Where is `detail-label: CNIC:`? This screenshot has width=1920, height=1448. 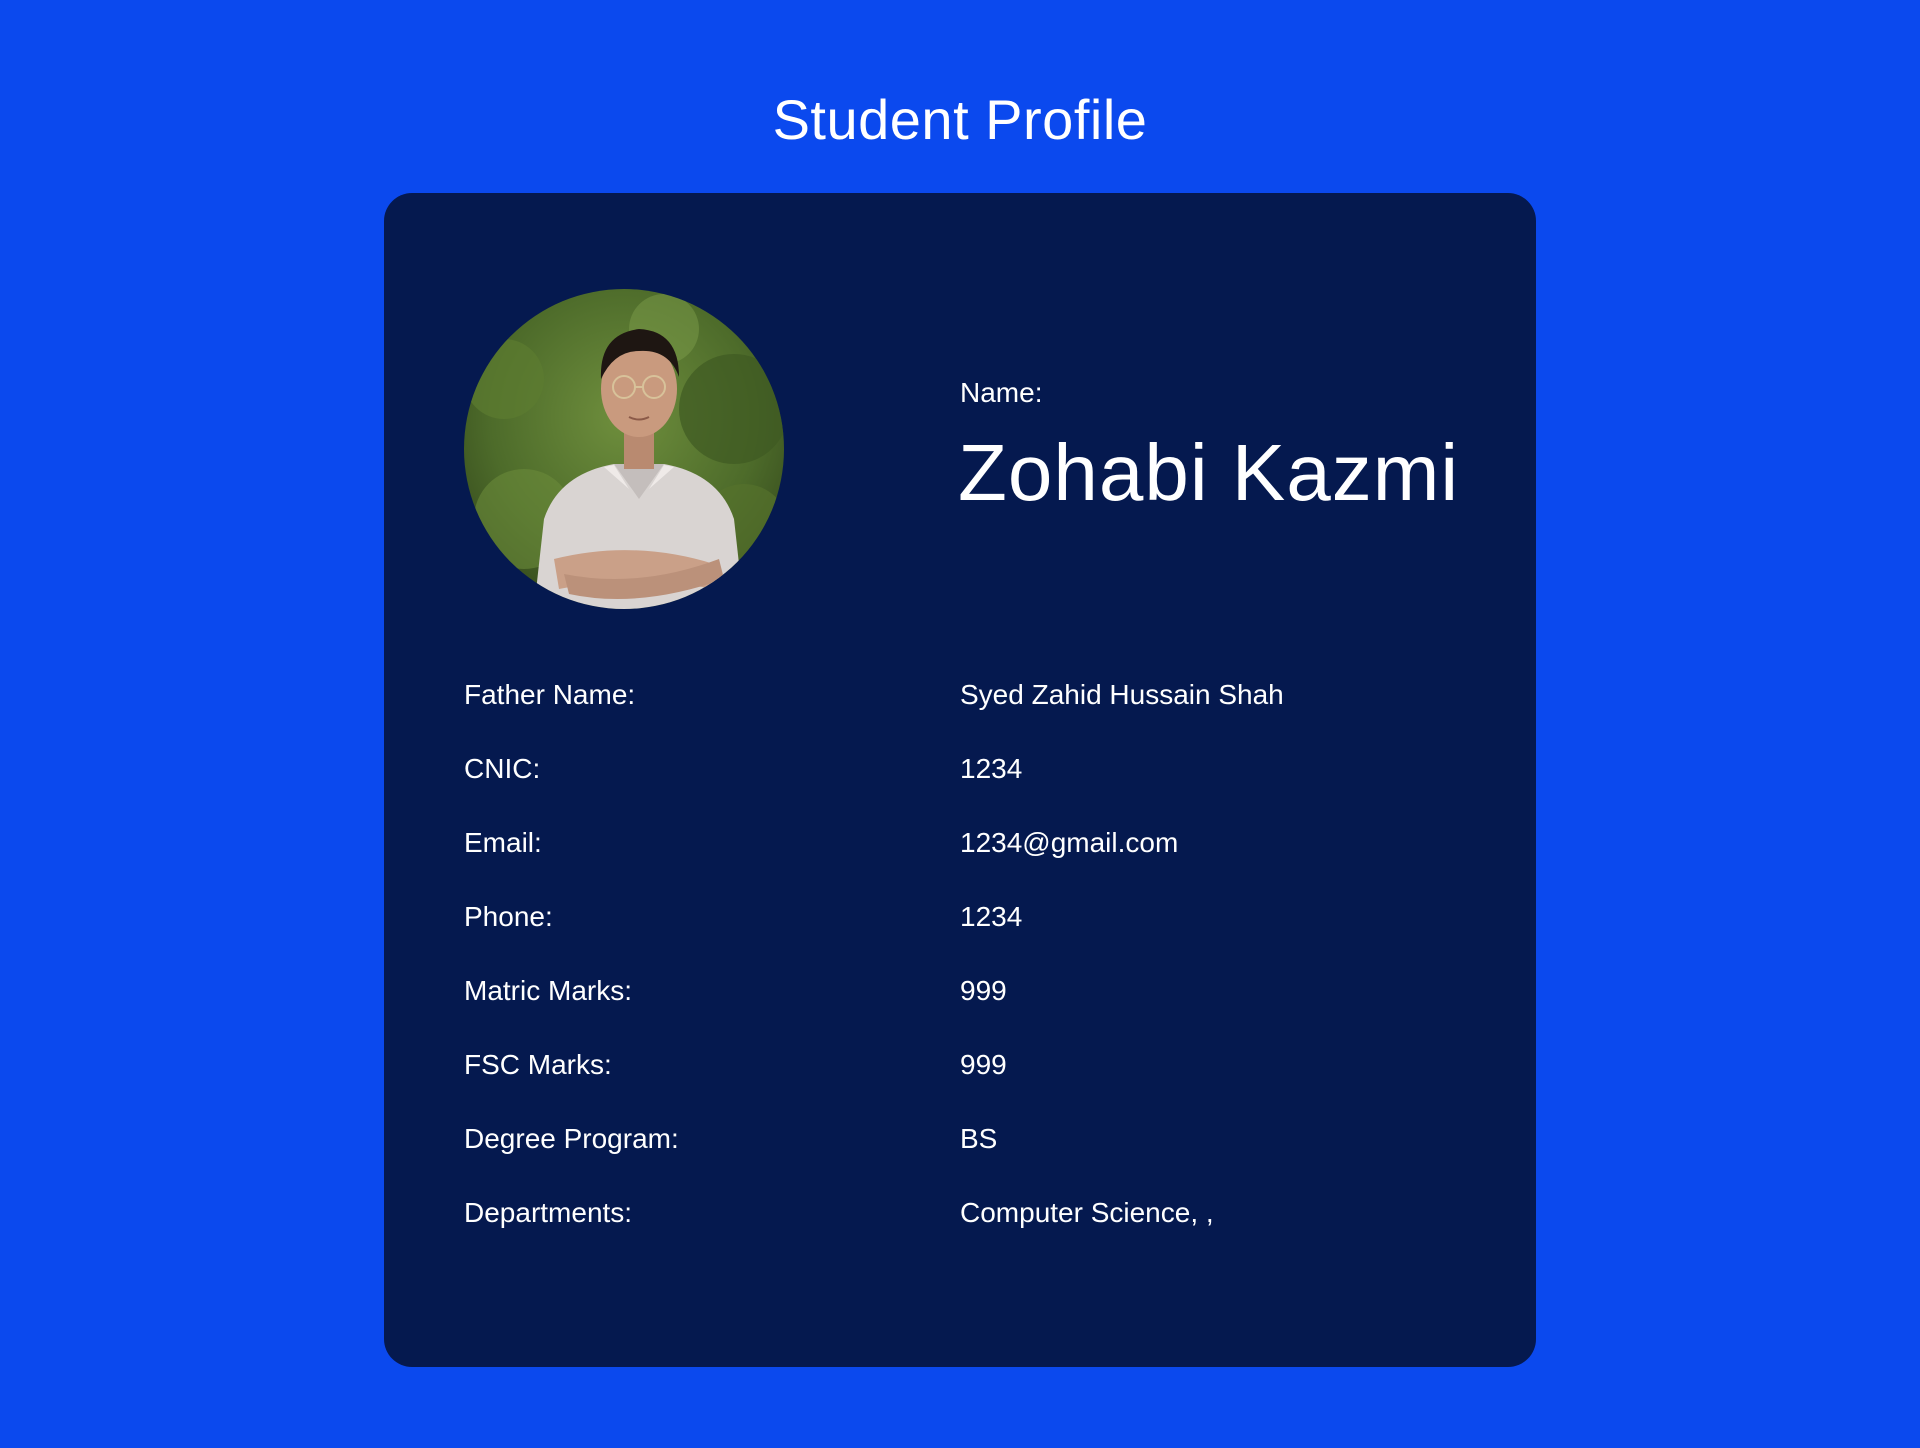 detail-label: CNIC: is located at coordinates (502, 768).